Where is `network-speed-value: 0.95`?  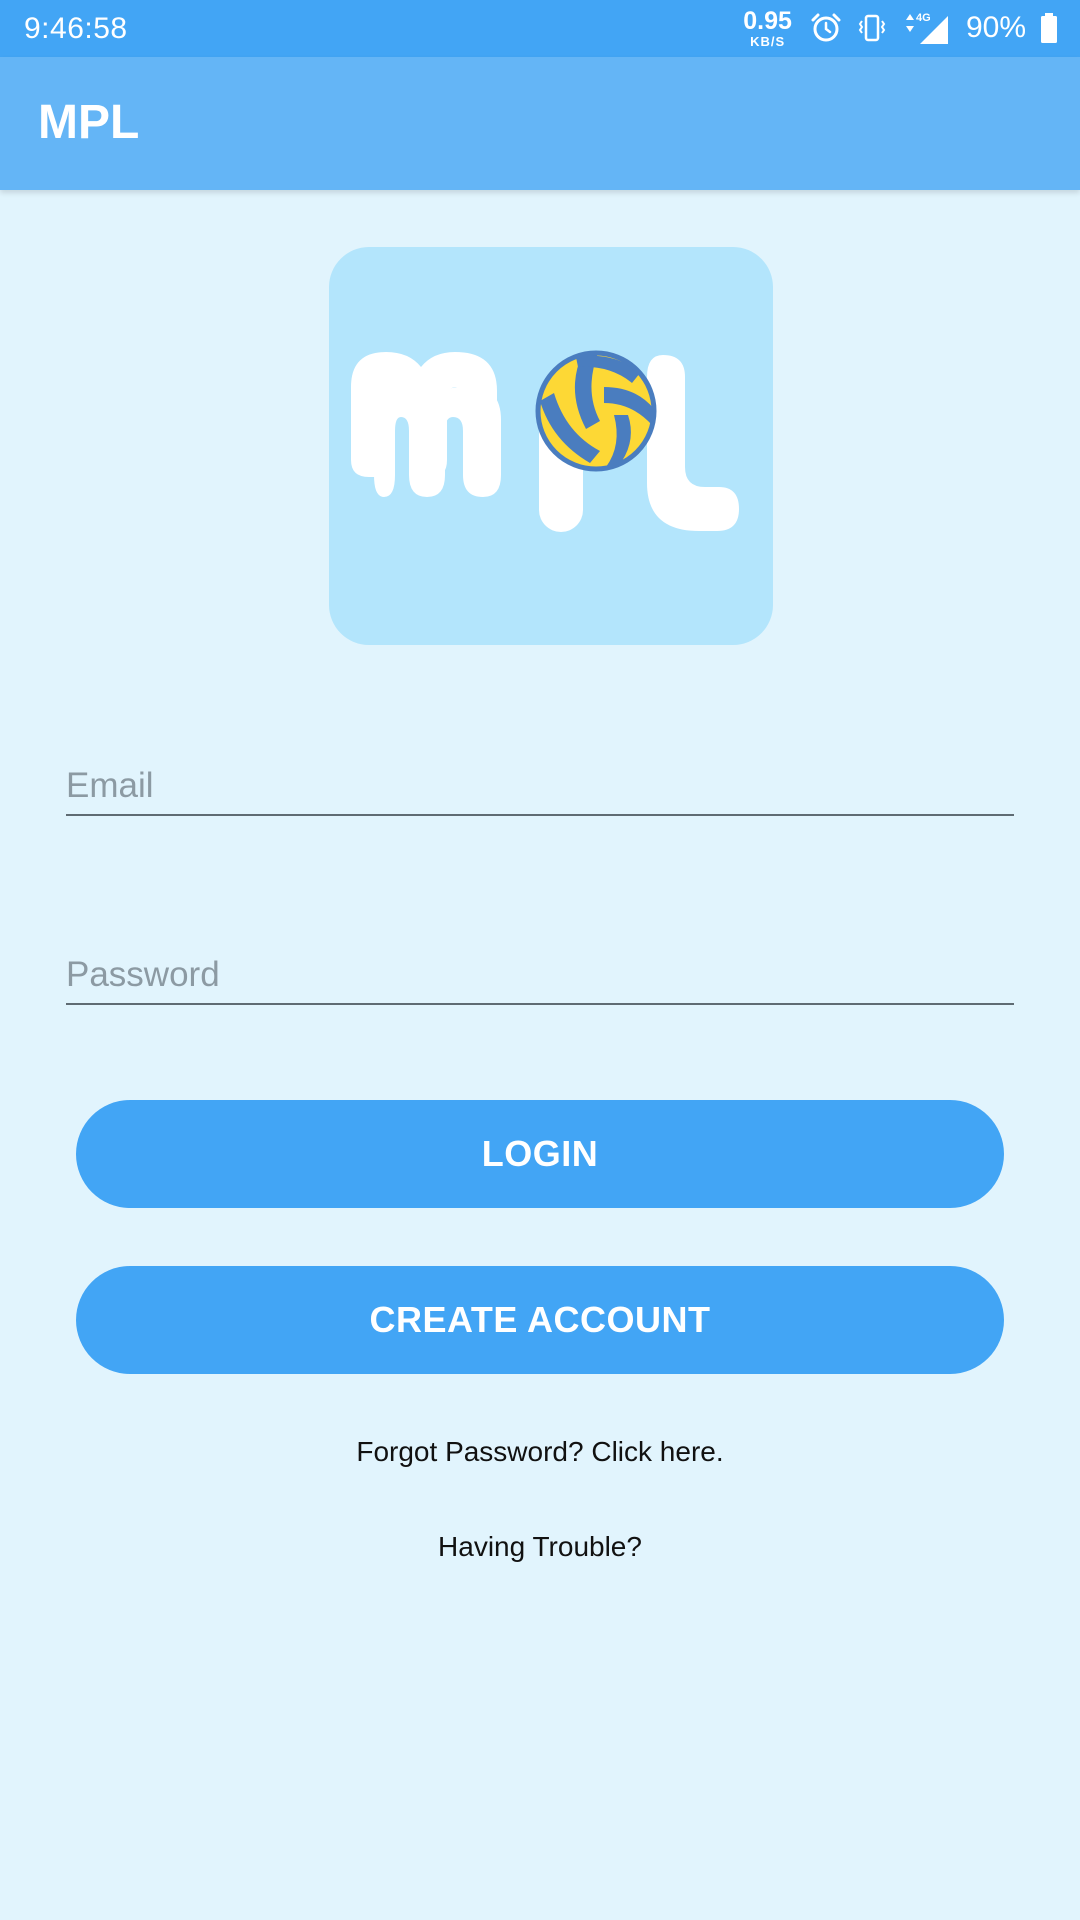 network-speed-value: 0.95 is located at coordinates (767, 20).